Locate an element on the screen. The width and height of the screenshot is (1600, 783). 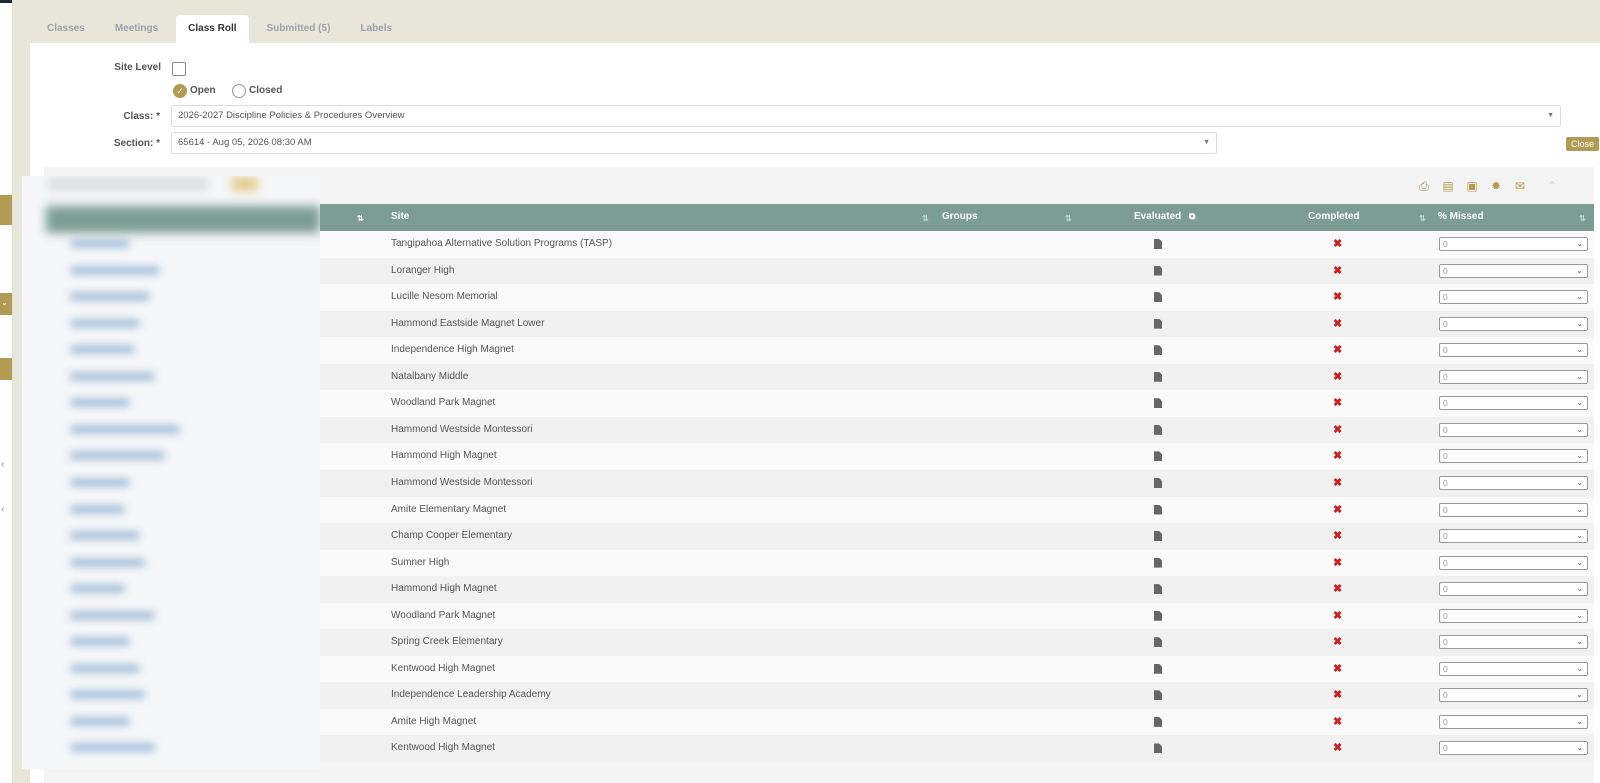
column-header-site: Site is located at coordinates (400, 217).